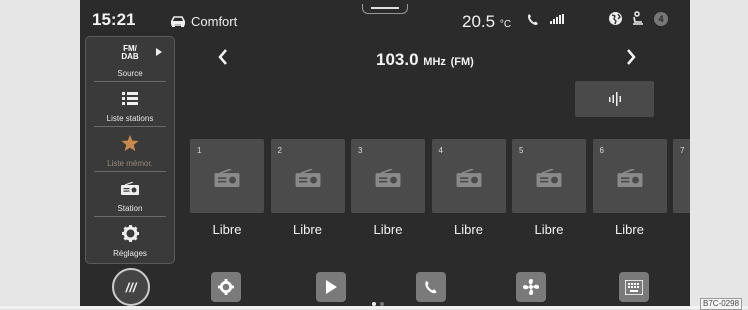  Describe the element at coordinates (661, 19) in the screenshot. I see `notification-badge: 4` at that location.